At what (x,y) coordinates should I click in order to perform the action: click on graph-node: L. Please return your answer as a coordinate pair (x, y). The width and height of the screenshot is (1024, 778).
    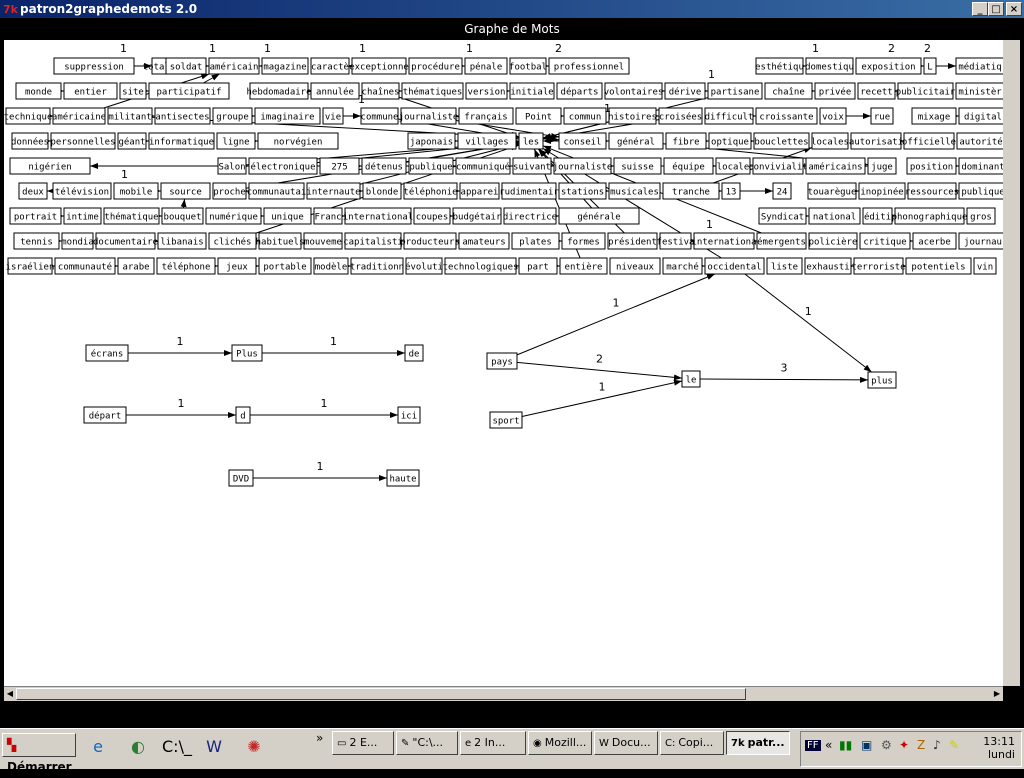
    Looking at the image, I should click on (930, 66).